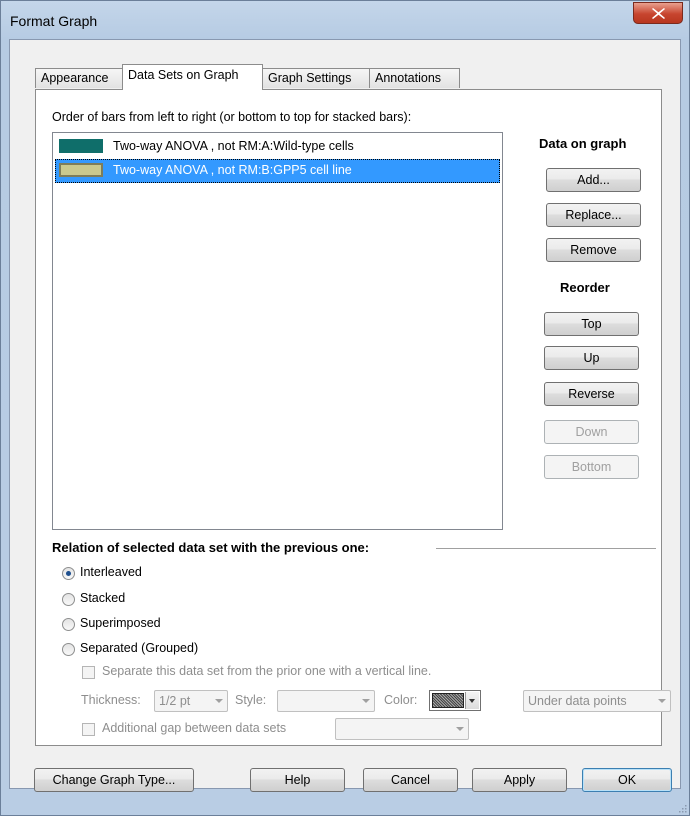 Image resolution: width=690 pixels, height=816 pixels. I want to click on tab-annotations: Annotations, so click(414, 78).